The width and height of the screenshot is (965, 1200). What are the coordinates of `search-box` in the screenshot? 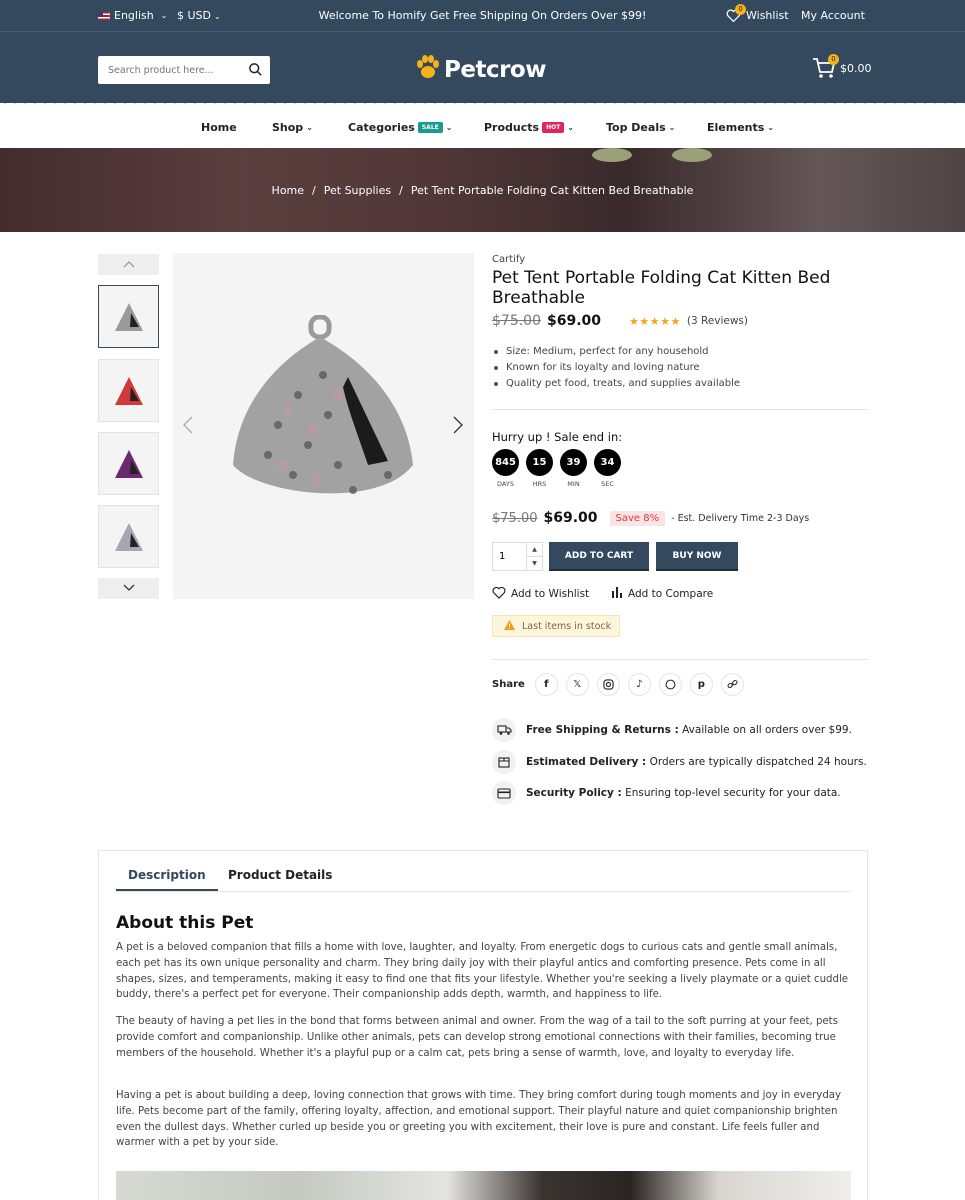 It's located at (184, 70).